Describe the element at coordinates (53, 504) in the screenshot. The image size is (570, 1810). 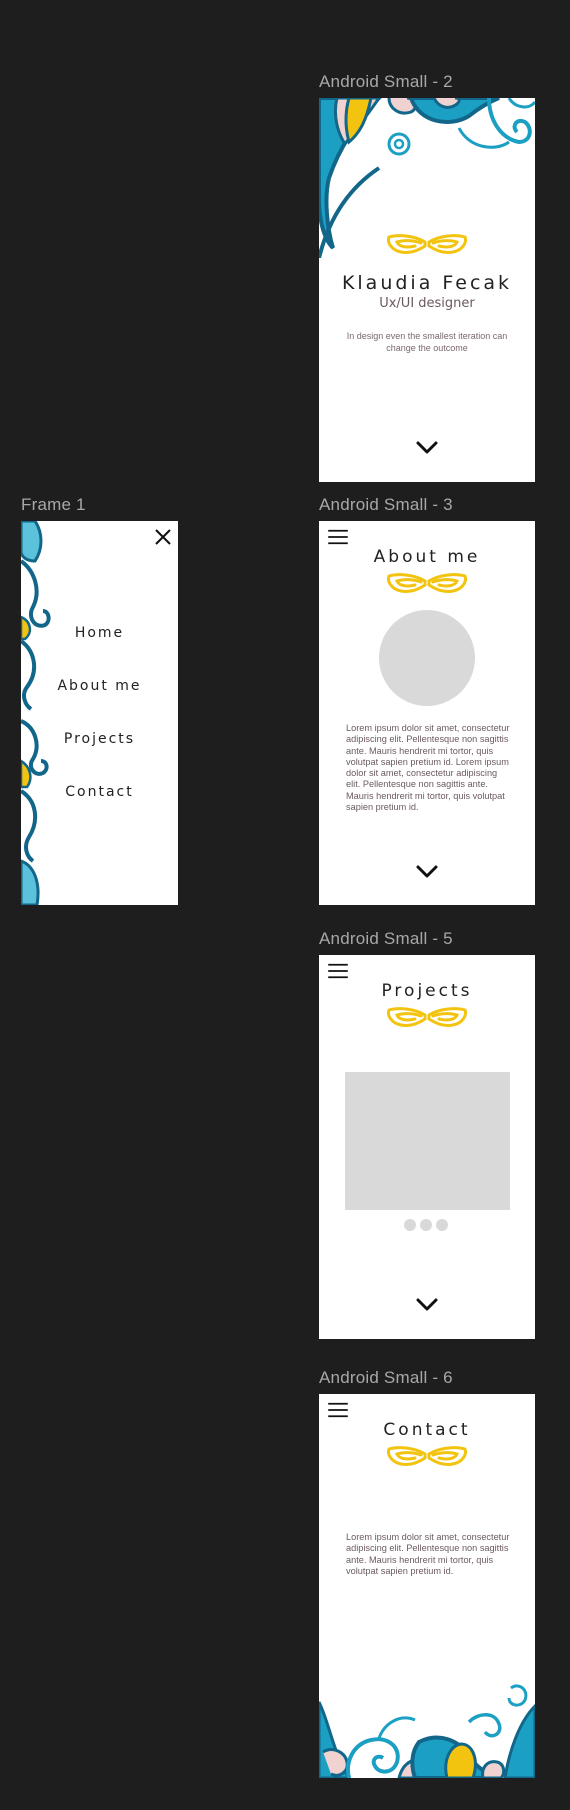
I see `frame-label-menu: Frame 1` at that location.